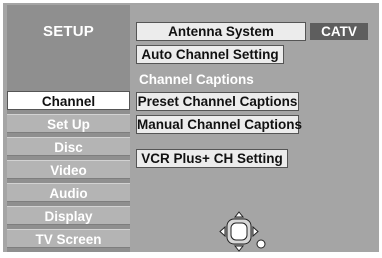 The width and height of the screenshot is (382, 258). I want to click on antenna-system-button: Antenna System, so click(221, 31).